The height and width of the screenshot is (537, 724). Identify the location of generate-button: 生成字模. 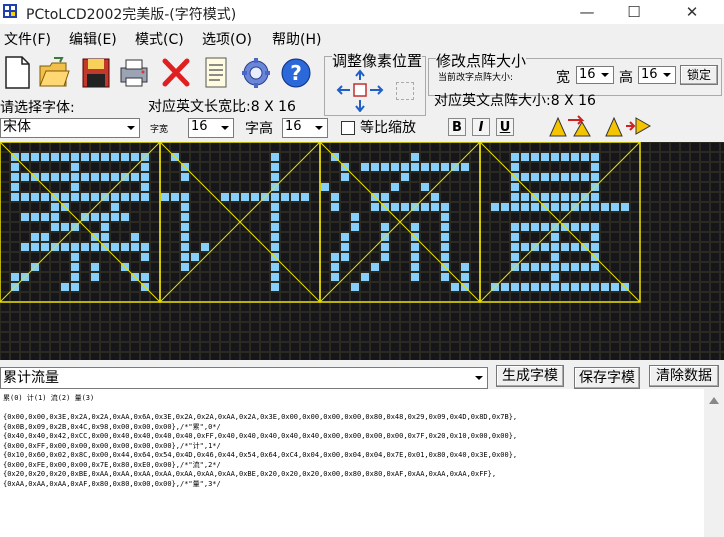
(530, 376).